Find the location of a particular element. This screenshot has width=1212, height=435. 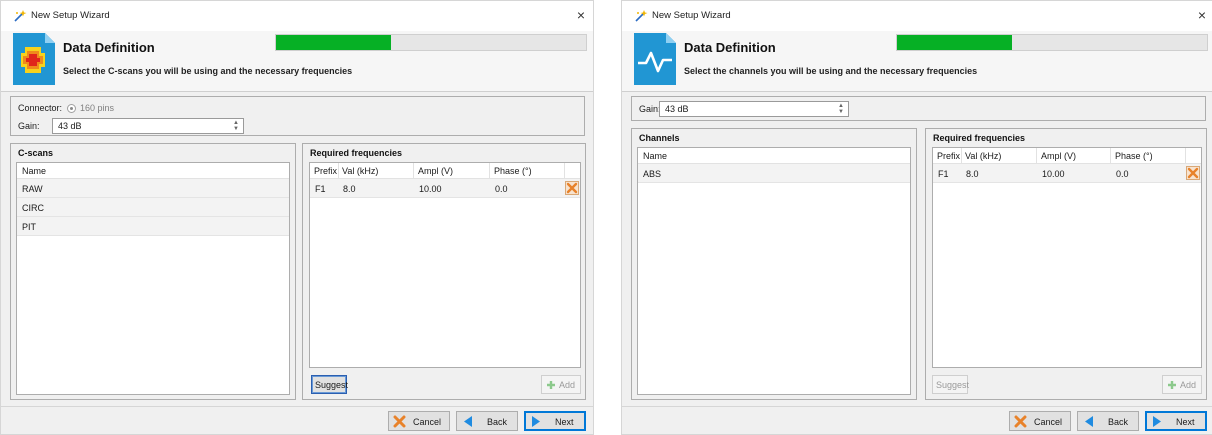

cancel-x-icon is located at coordinates (1020, 421).